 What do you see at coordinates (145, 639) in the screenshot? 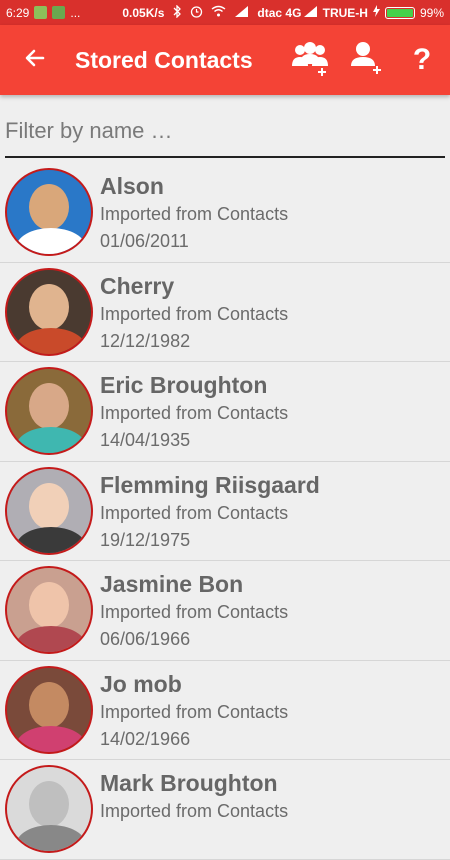
I see `contact-date: 06/06/1966` at bounding box center [145, 639].